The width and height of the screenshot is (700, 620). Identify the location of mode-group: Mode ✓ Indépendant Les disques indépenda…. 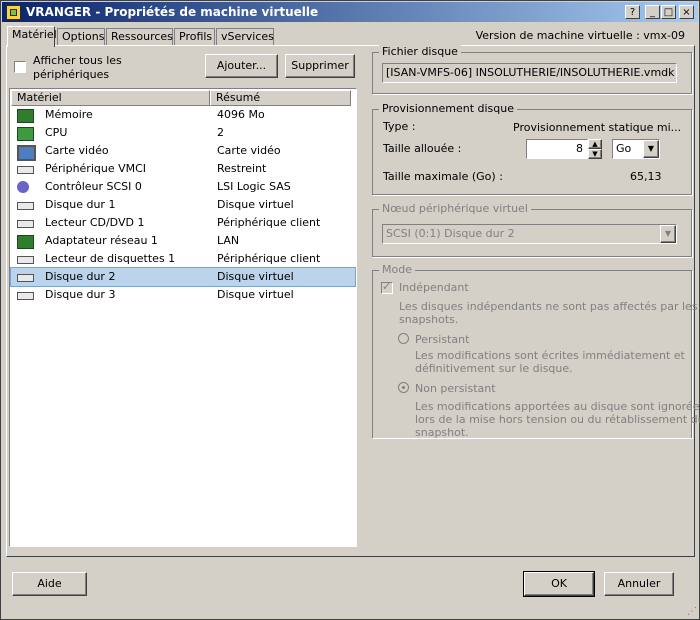
(536, 351).